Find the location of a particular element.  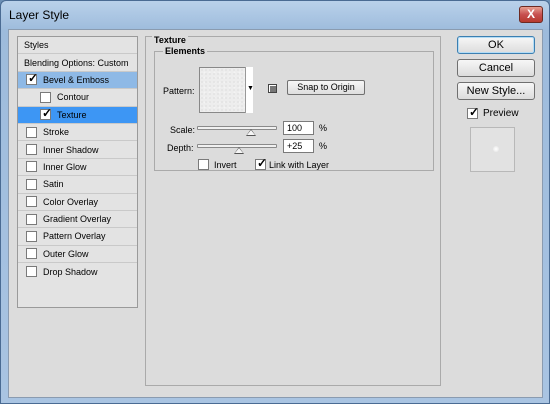

dropdown-arrow-icon: ▼ is located at coordinates (250, 88).